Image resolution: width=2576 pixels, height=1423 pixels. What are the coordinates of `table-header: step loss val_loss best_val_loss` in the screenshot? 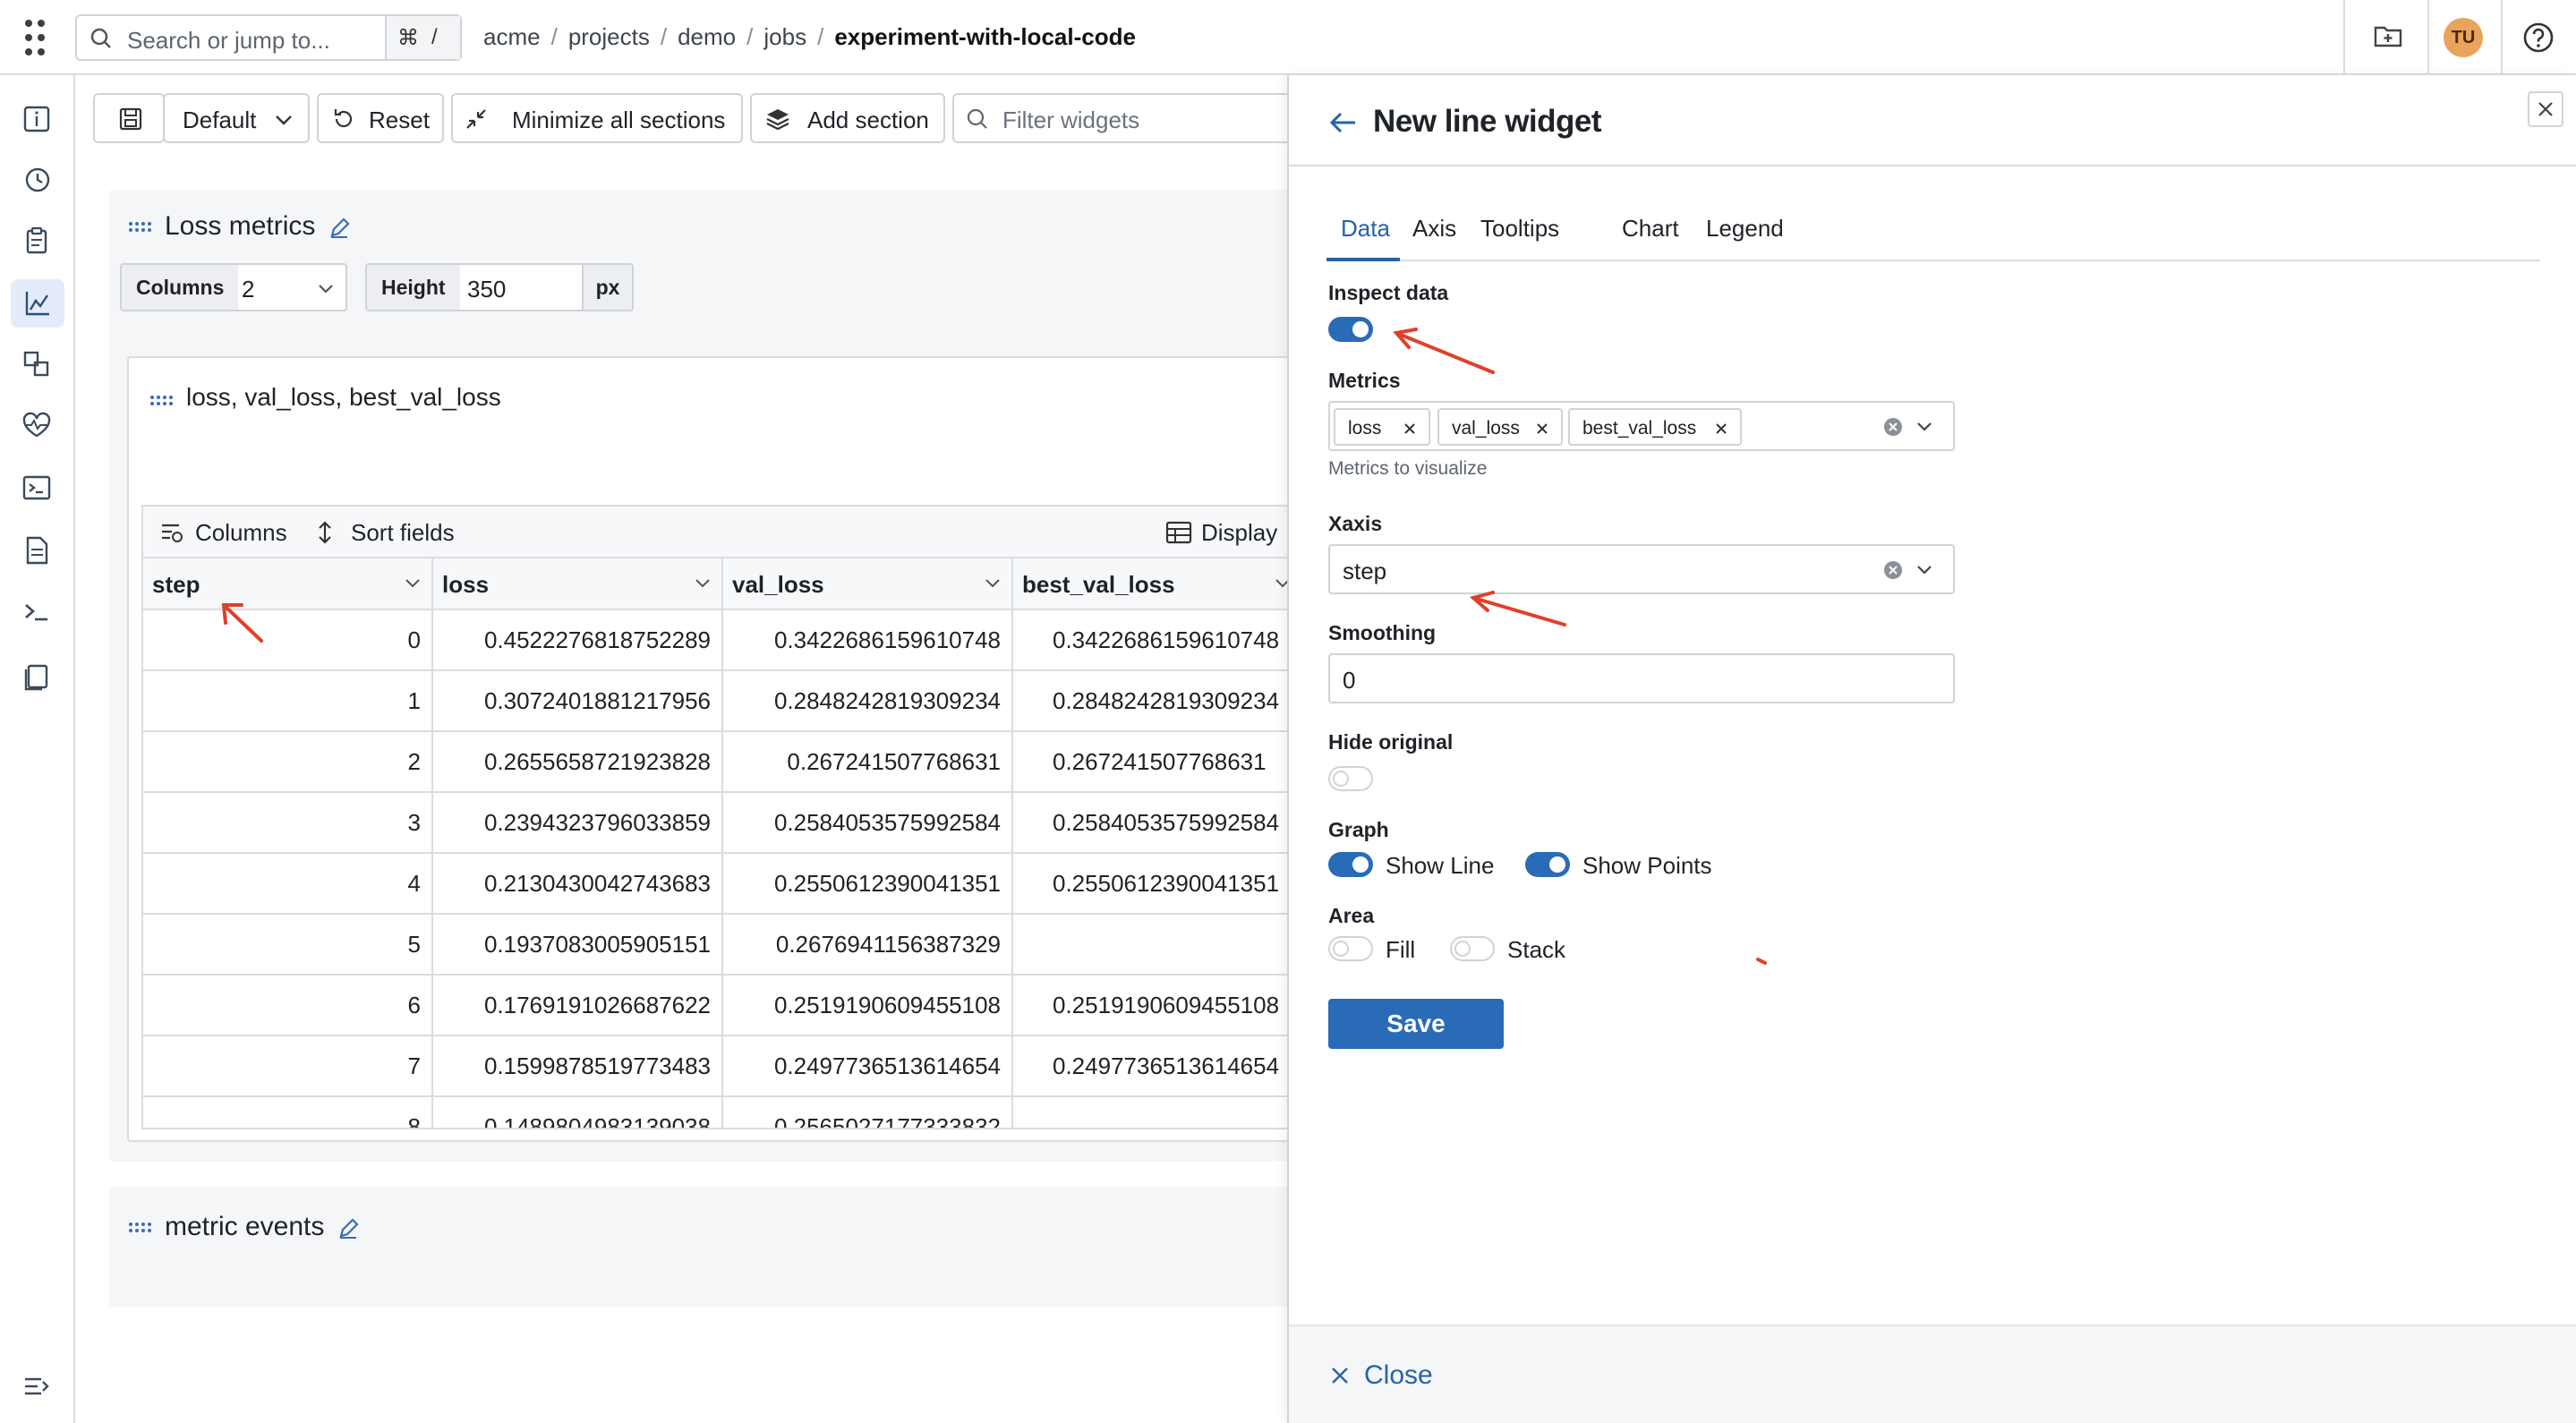 It's located at (723, 584).